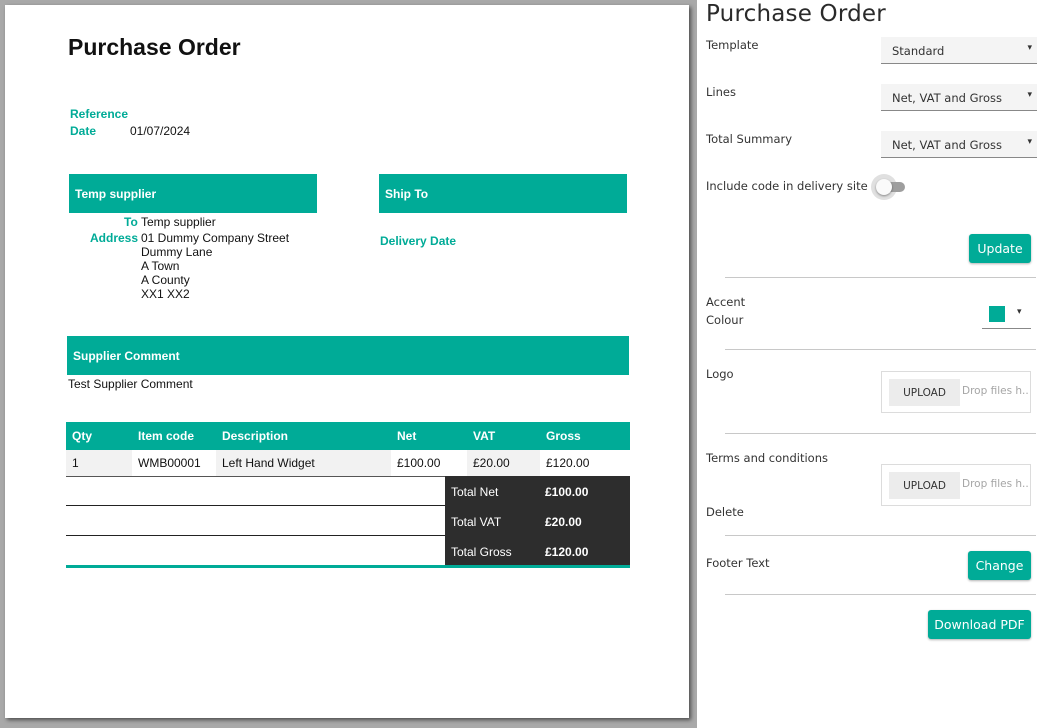 The image size is (1045, 728). I want to click on logo-upload-button: UPLOAD, so click(924, 392).